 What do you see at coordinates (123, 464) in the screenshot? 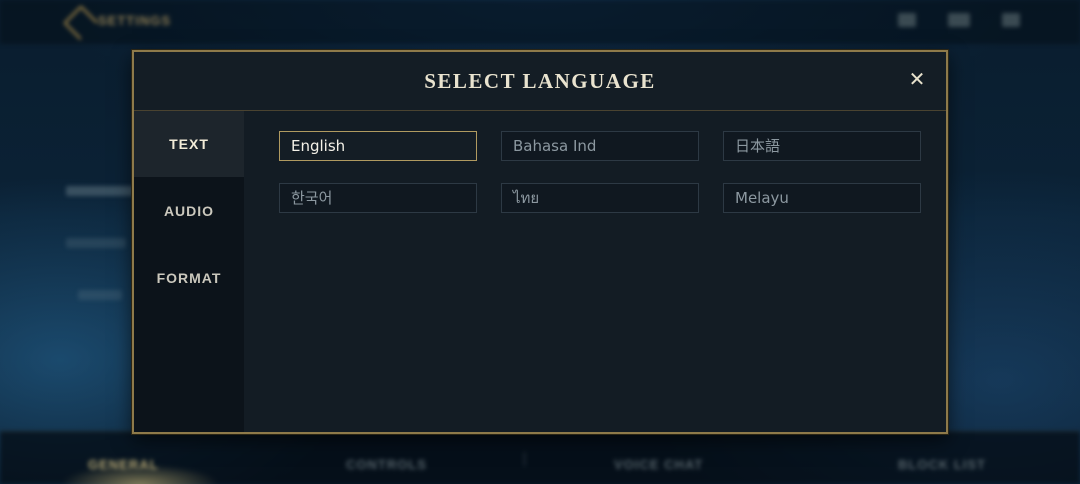
I see `background-tab-general: GENERAL` at bounding box center [123, 464].